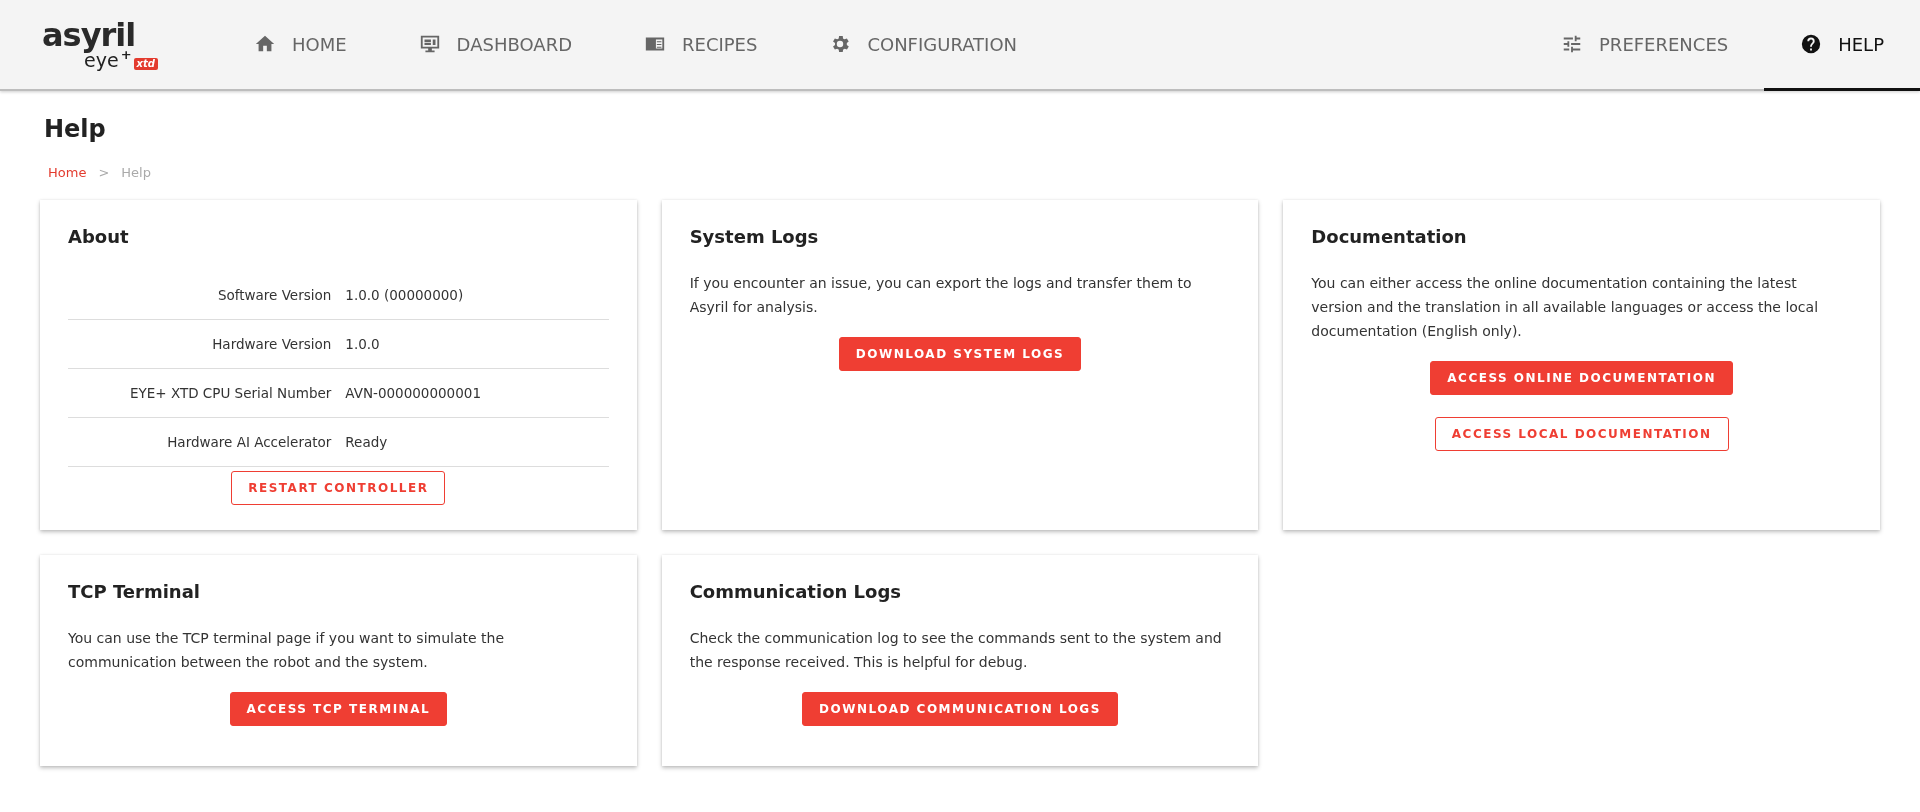 This screenshot has height=812, width=1920. I want to click on info-label: Software Version, so click(274, 295).